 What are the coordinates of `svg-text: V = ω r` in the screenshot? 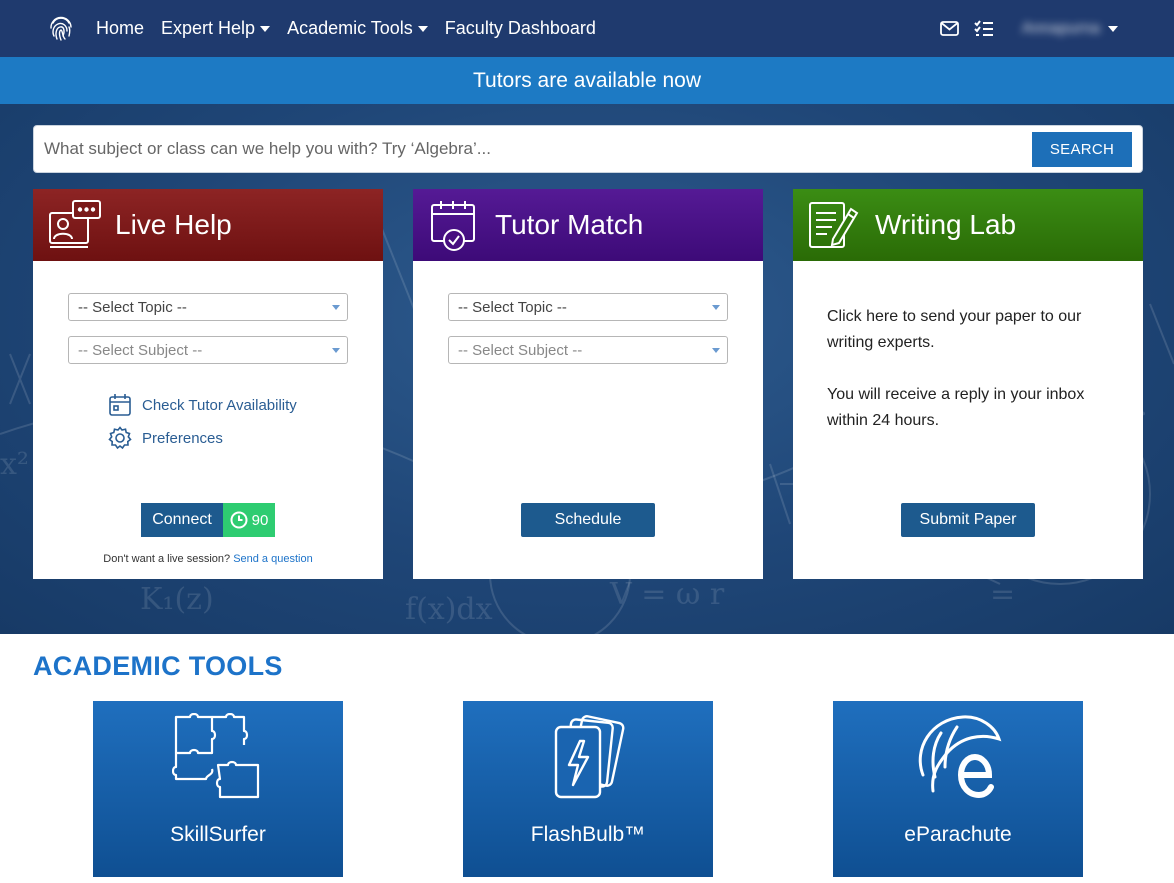 It's located at (667, 594).